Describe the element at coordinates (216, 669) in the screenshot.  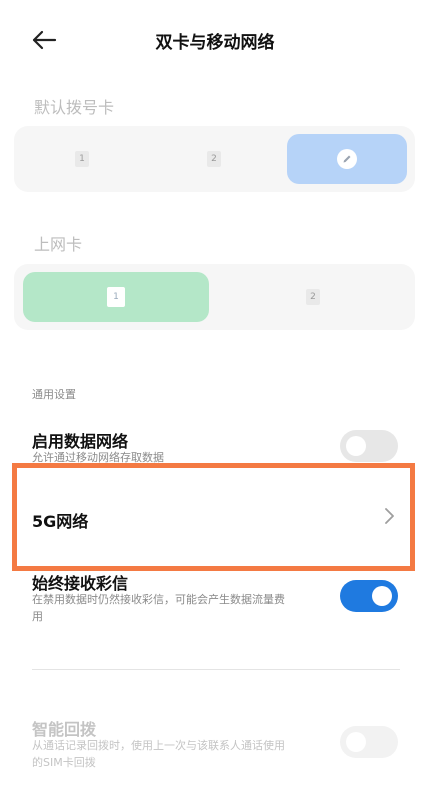
I see `divider` at that location.